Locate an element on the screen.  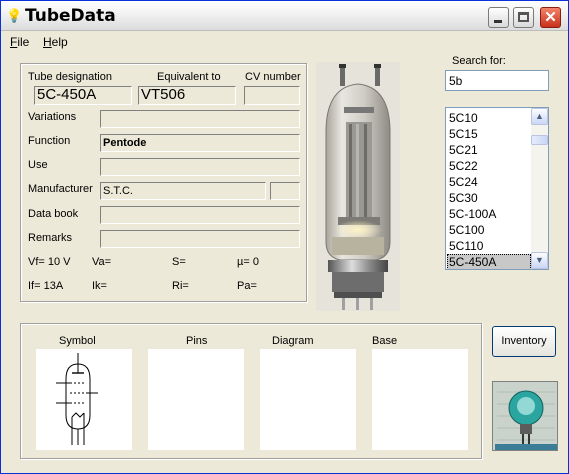
param-vf: Vf= 10 V is located at coordinates (49, 262).